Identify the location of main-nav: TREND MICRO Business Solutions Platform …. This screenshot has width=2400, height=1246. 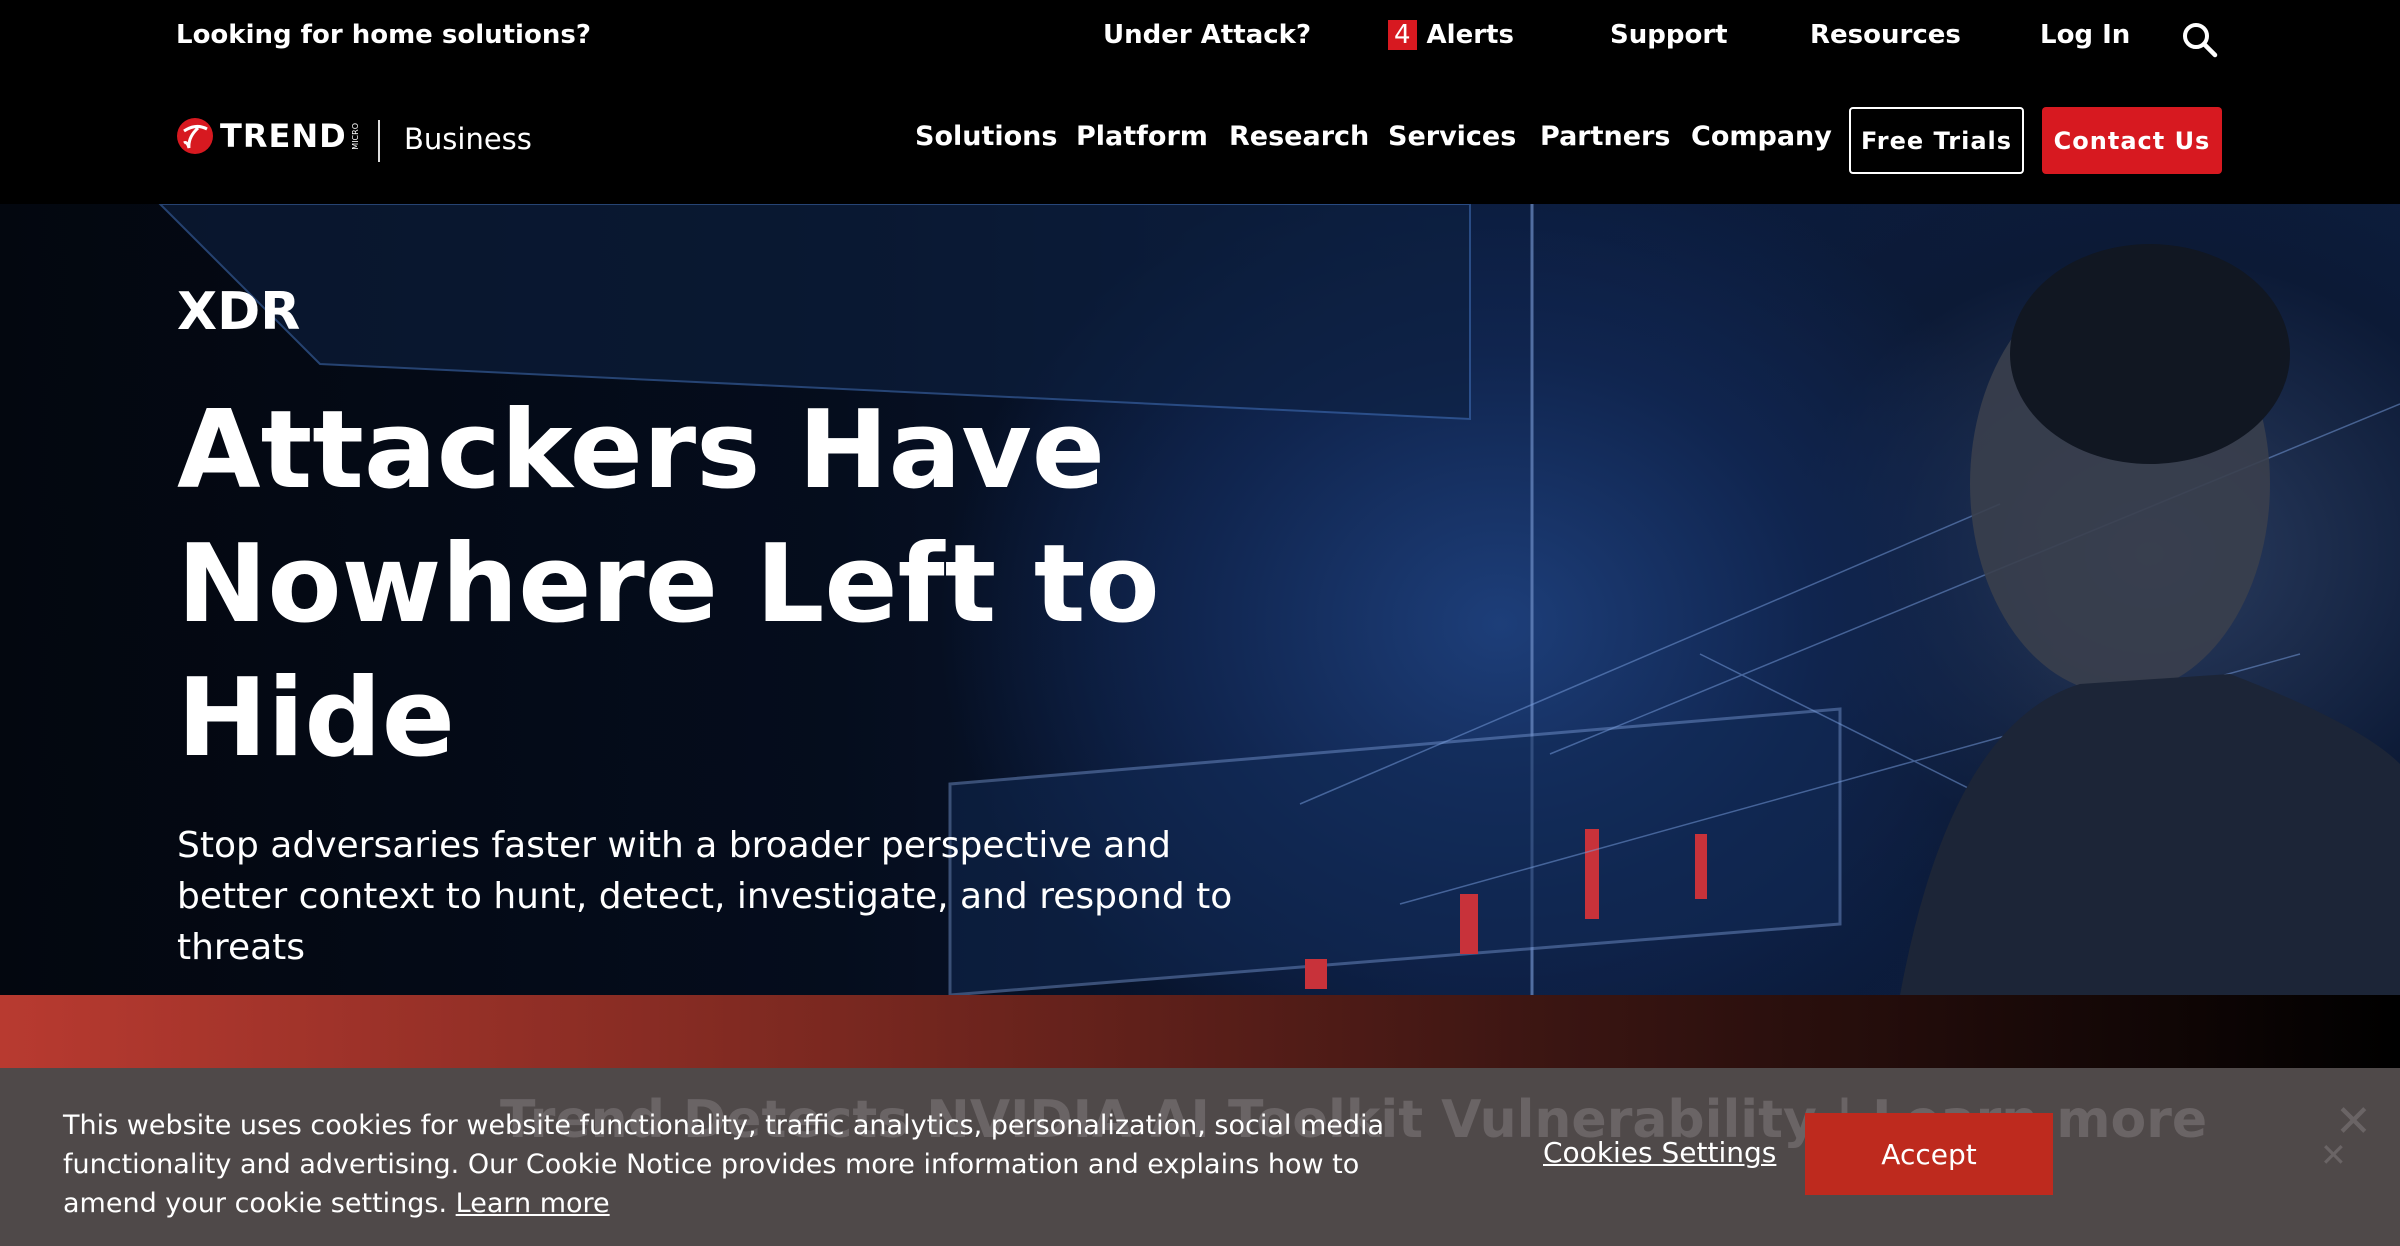
(1200, 140).